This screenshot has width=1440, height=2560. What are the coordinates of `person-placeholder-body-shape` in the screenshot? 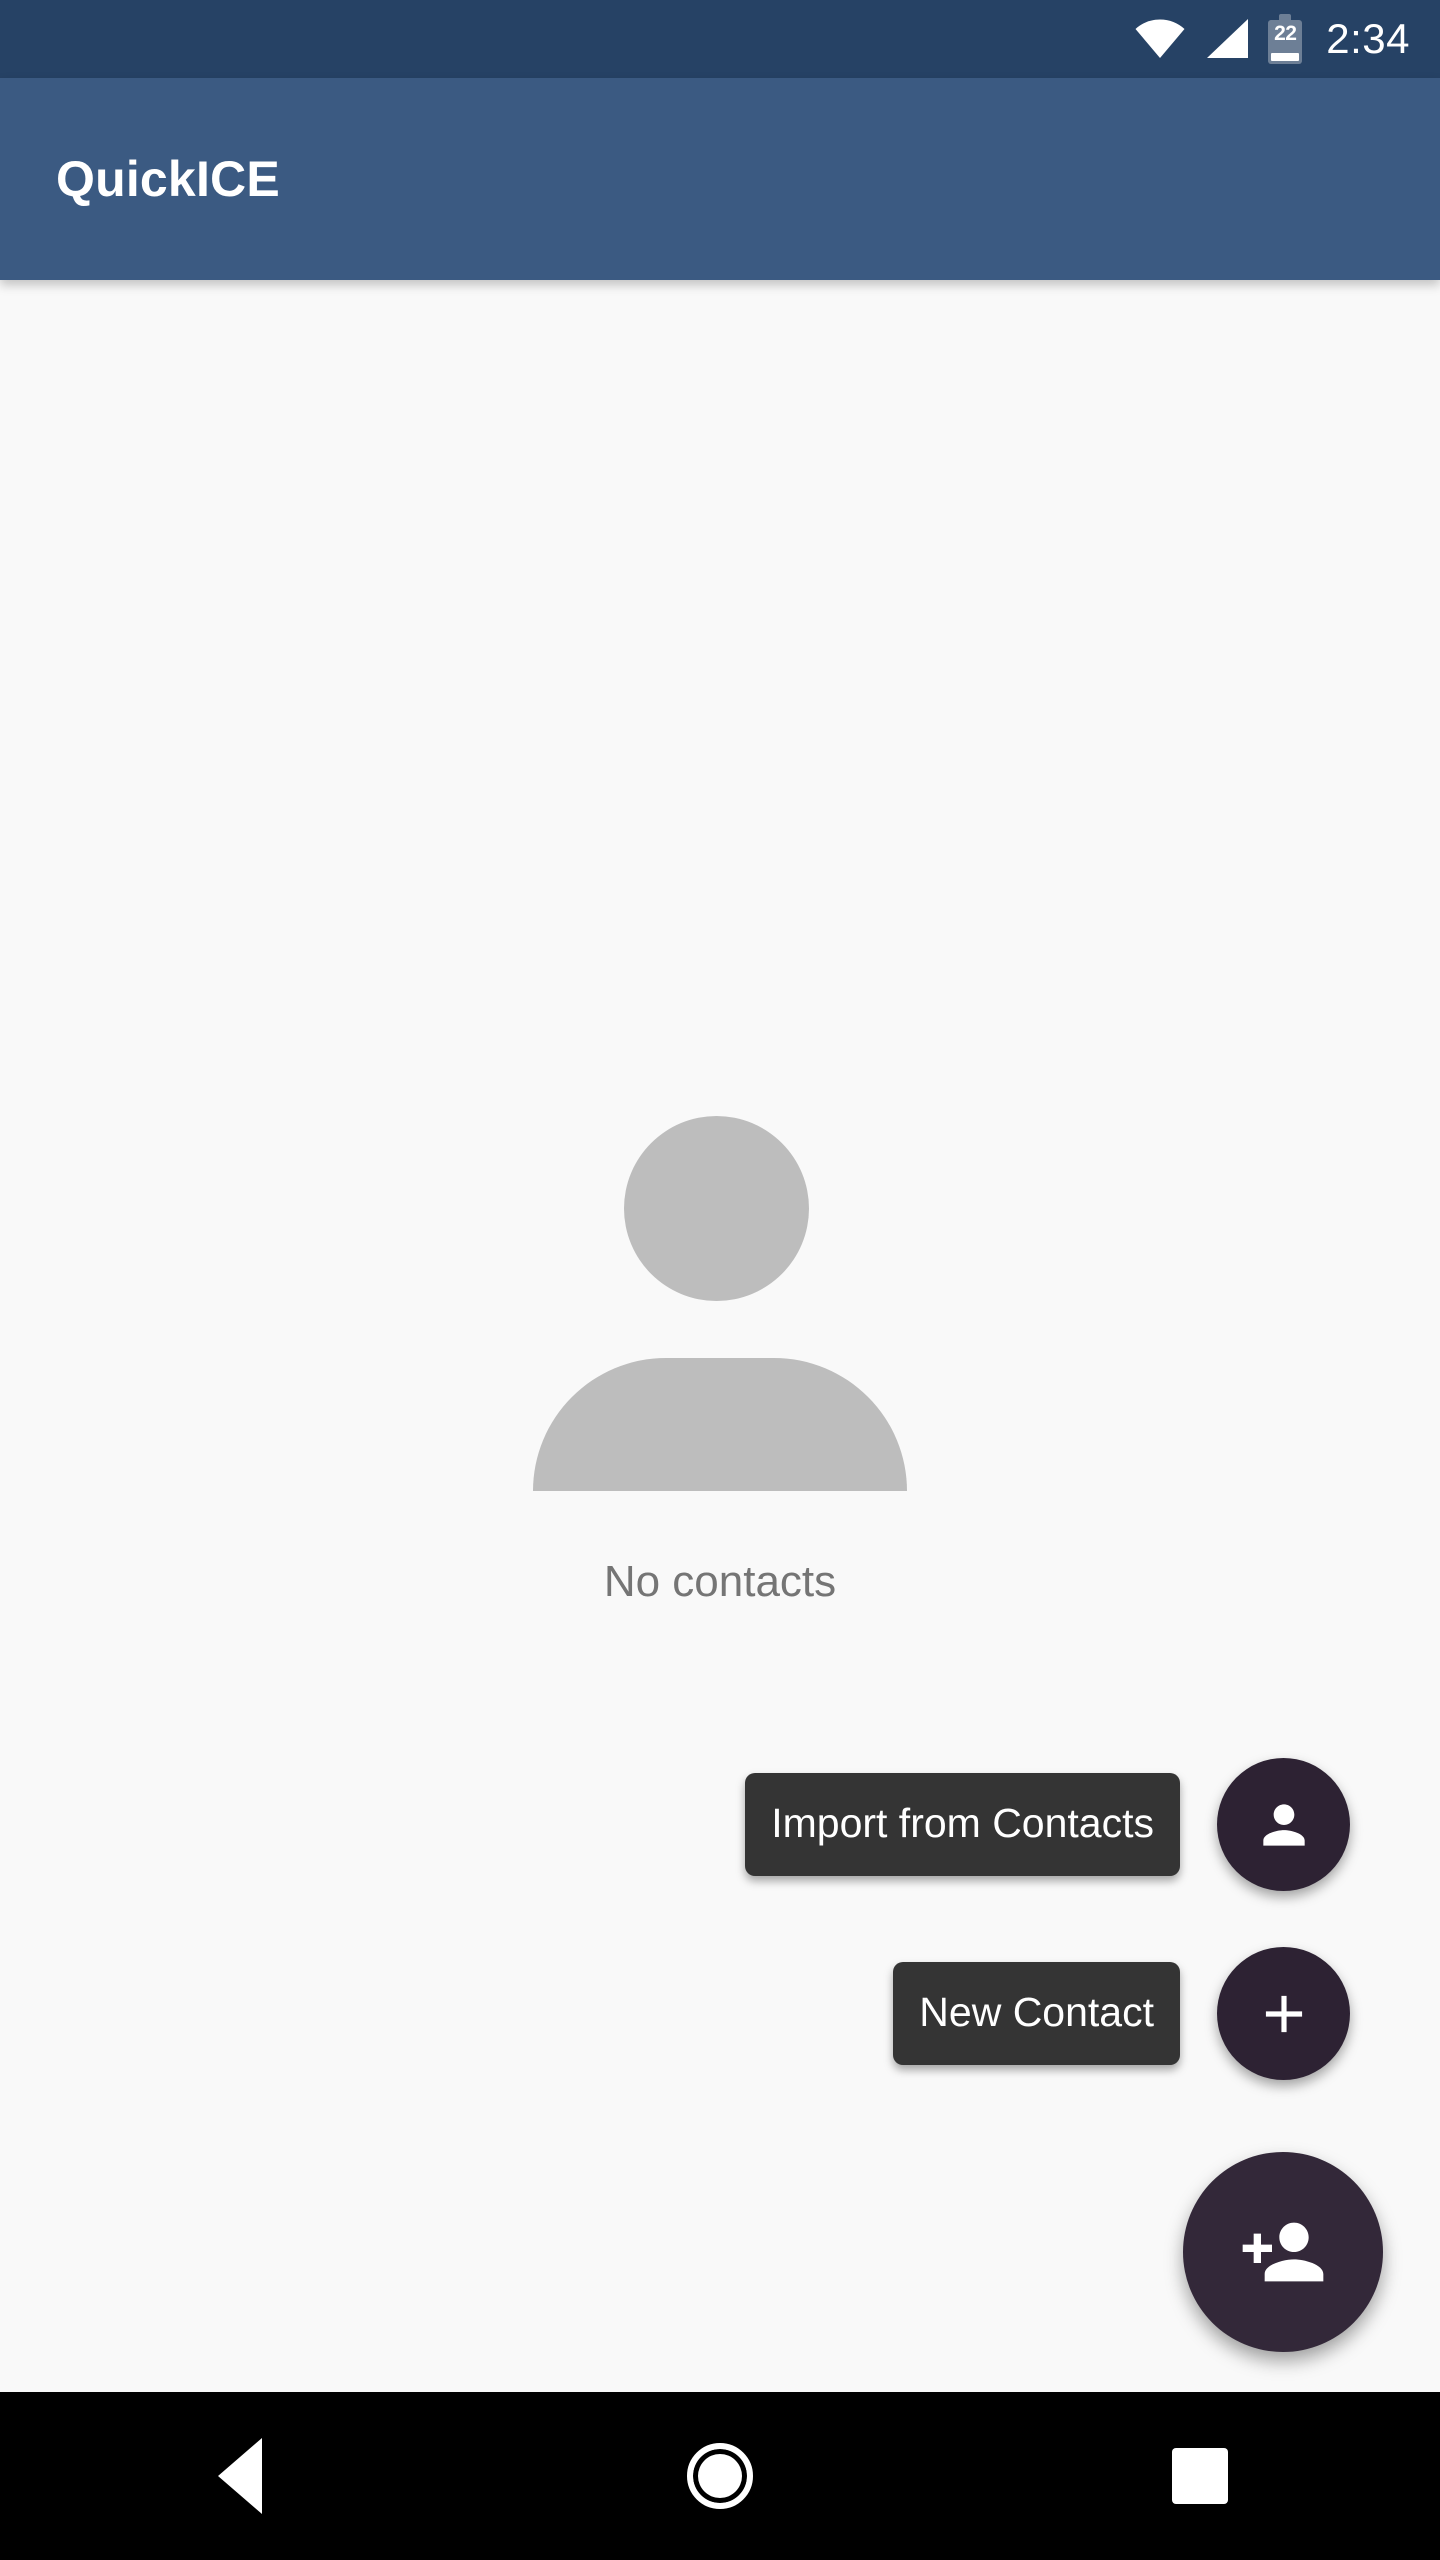 It's located at (720, 1424).